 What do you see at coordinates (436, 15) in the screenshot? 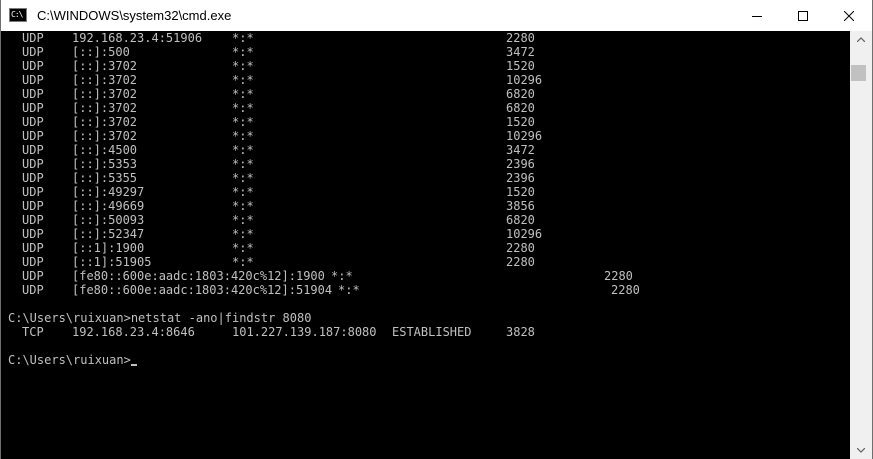
I see `title-bar: C:\ C:\WINDOWS\system32\cmd.exe` at bounding box center [436, 15].